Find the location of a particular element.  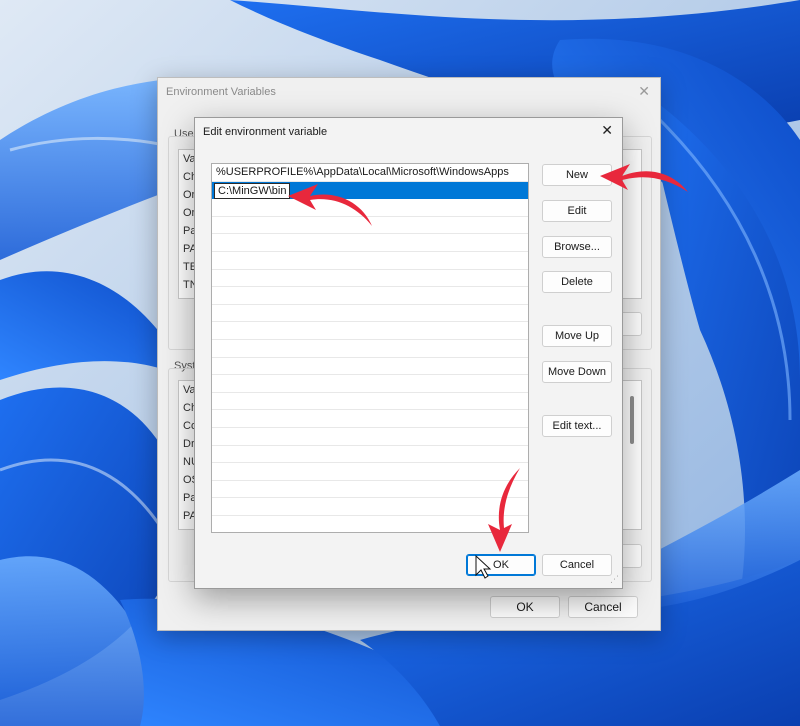

resize-grip-icon: ⋰ is located at coordinates (614, 579).